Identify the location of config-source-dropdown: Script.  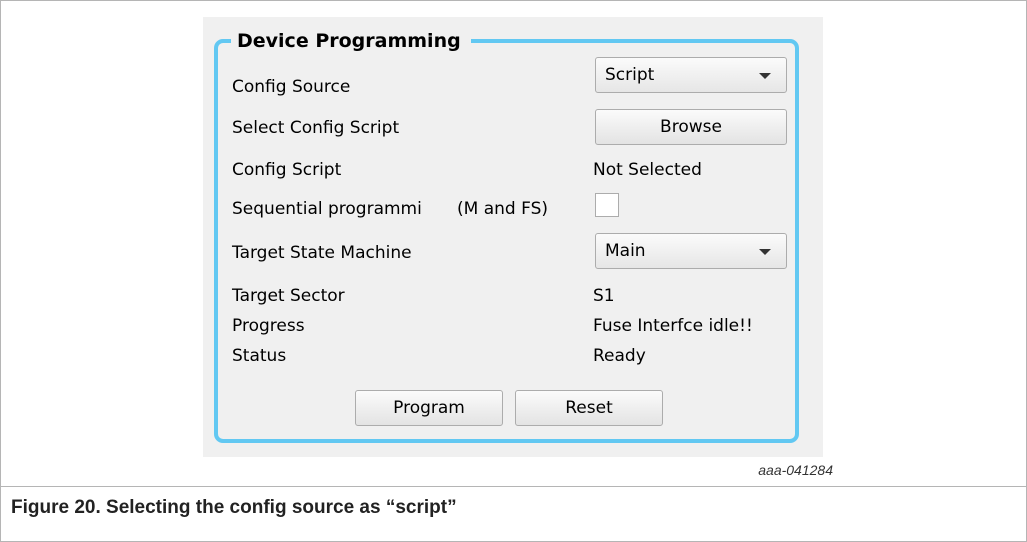
(691, 75).